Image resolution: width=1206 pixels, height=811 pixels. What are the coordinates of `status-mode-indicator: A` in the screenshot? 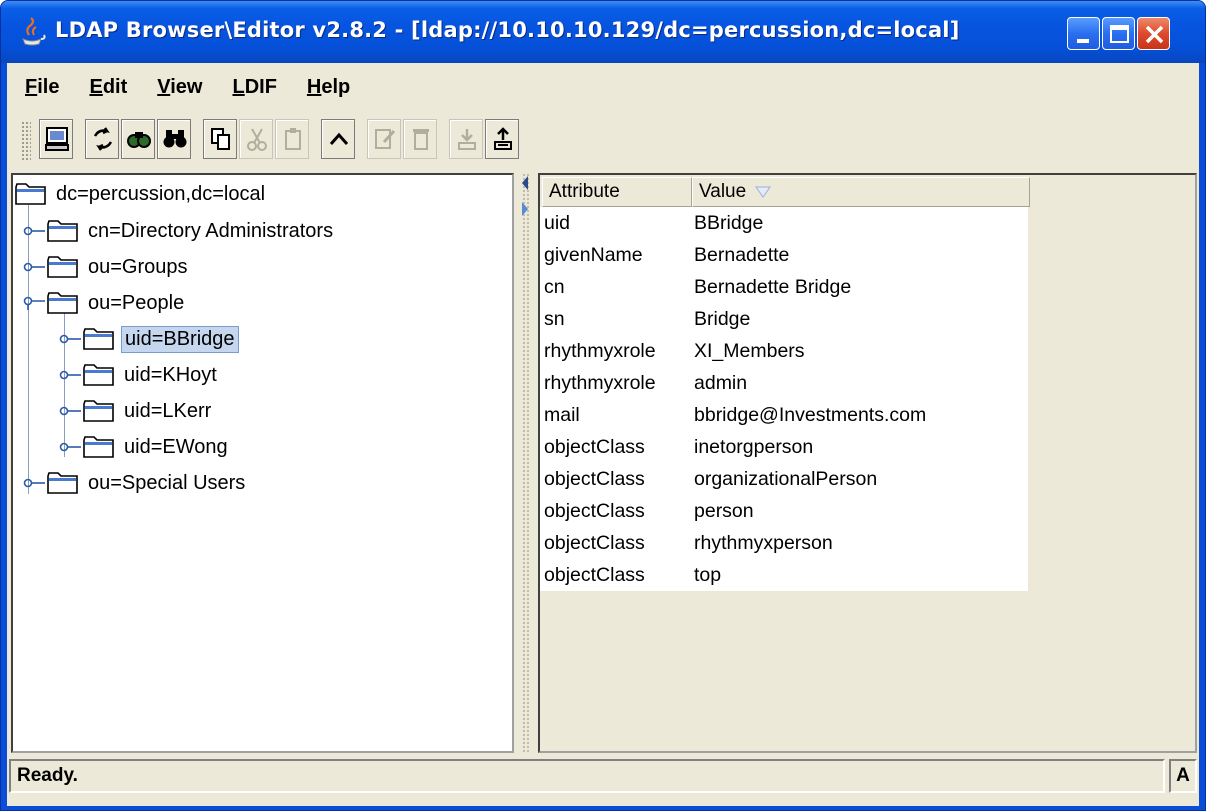 It's located at (1183, 776).